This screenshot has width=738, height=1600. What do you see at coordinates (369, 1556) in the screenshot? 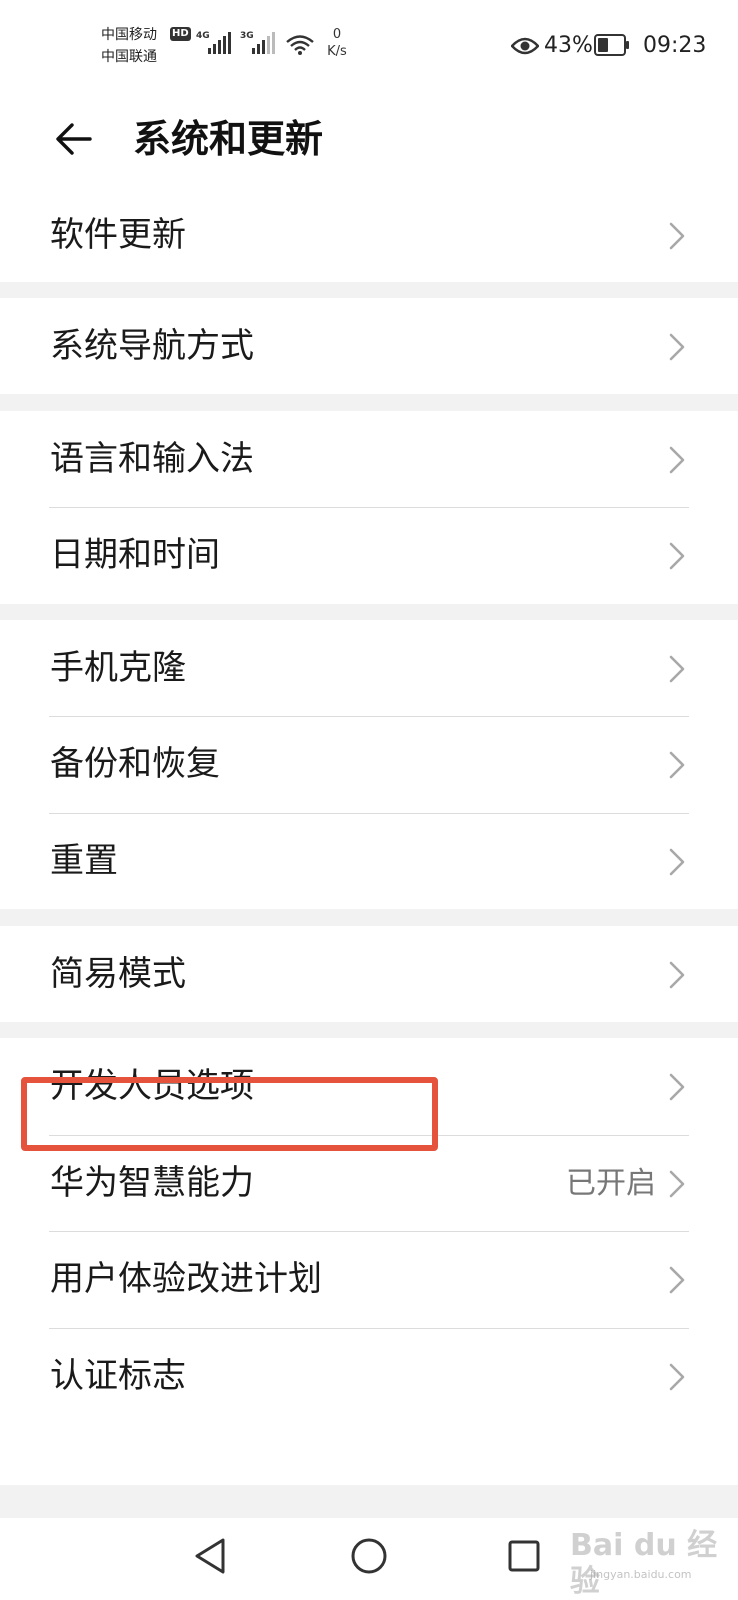
I see `circle-home-icon` at bounding box center [369, 1556].